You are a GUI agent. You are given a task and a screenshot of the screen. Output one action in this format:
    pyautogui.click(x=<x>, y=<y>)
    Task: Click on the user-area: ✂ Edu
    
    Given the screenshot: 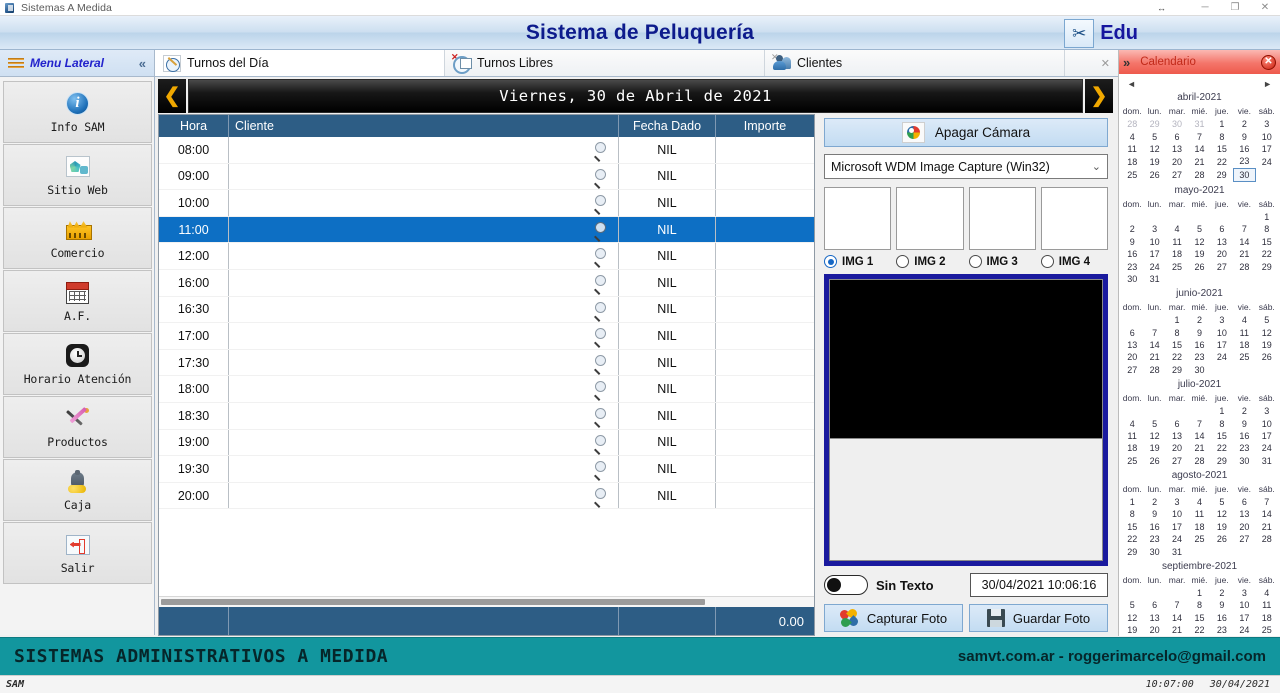 What is the action you would take?
    pyautogui.click(x=1101, y=33)
    